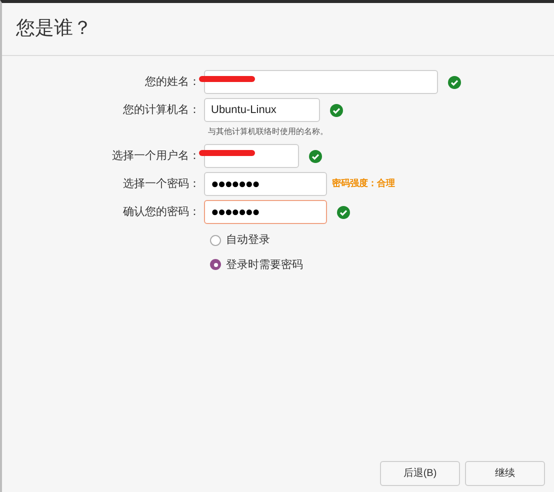 The height and width of the screenshot is (492, 554). I want to click on wizard-button: 后退(B), so click(420, 473).